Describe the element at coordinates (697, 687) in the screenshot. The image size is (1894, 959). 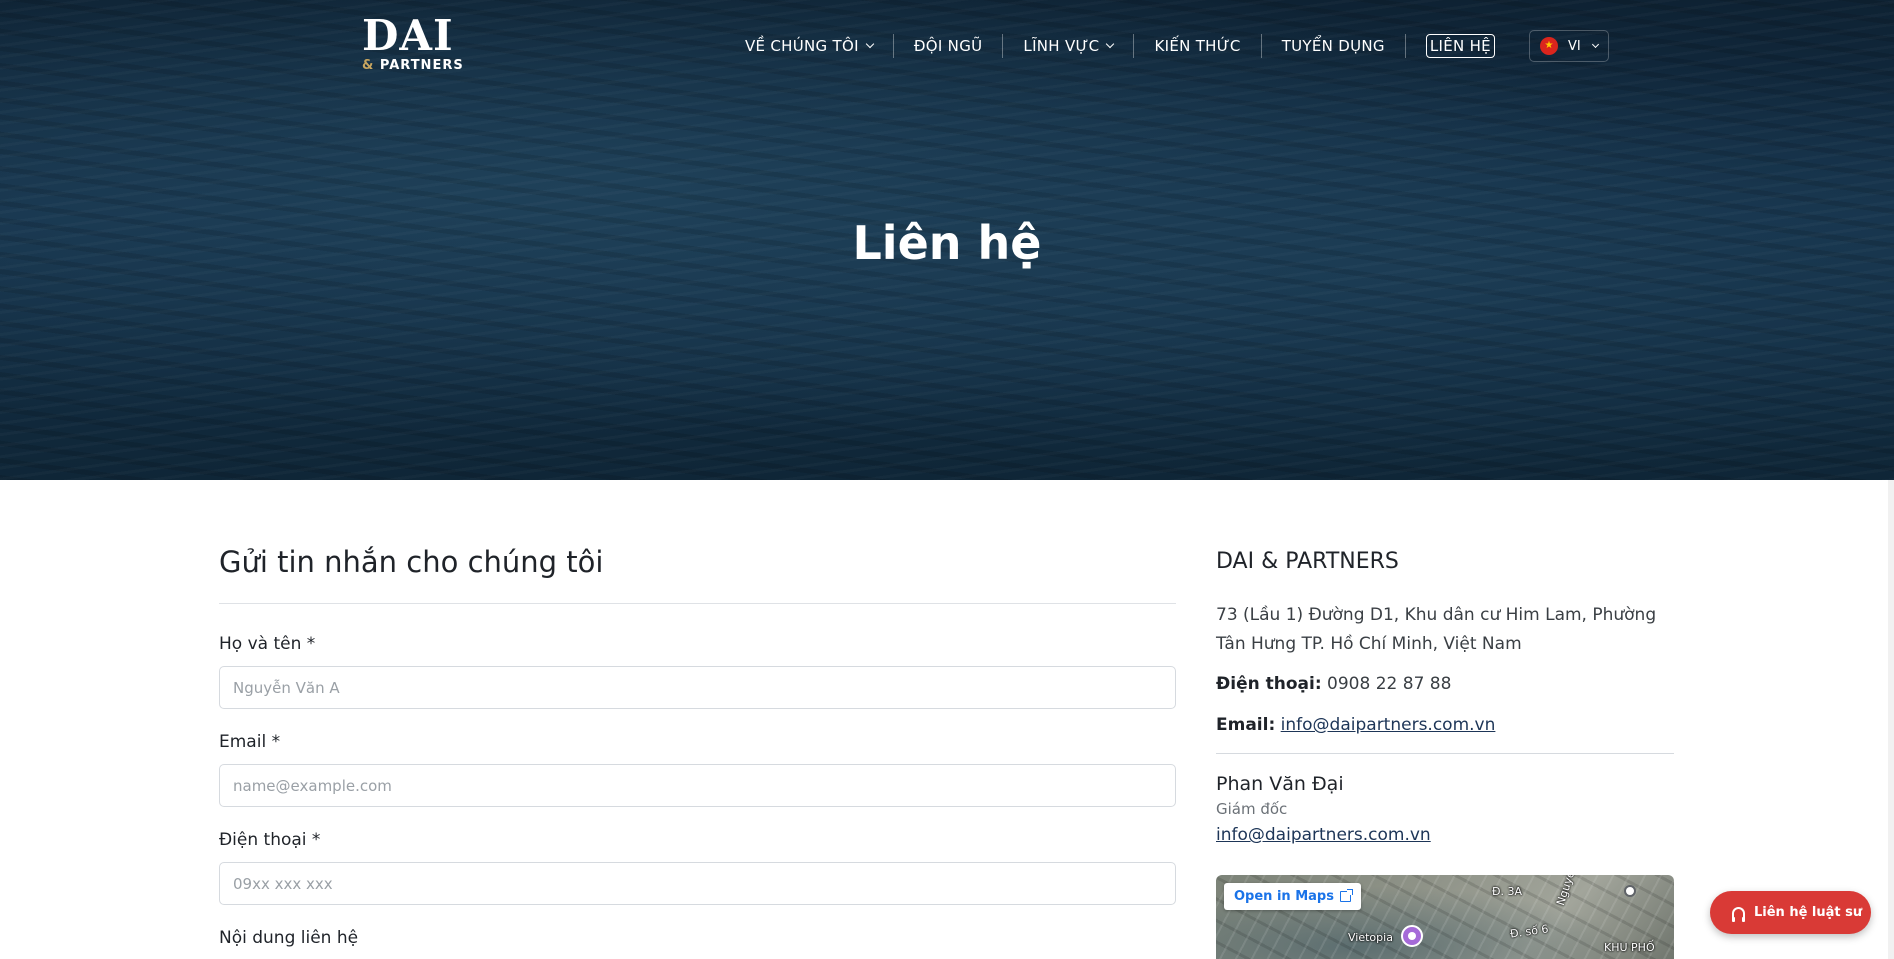
I see `name-input` at that location.